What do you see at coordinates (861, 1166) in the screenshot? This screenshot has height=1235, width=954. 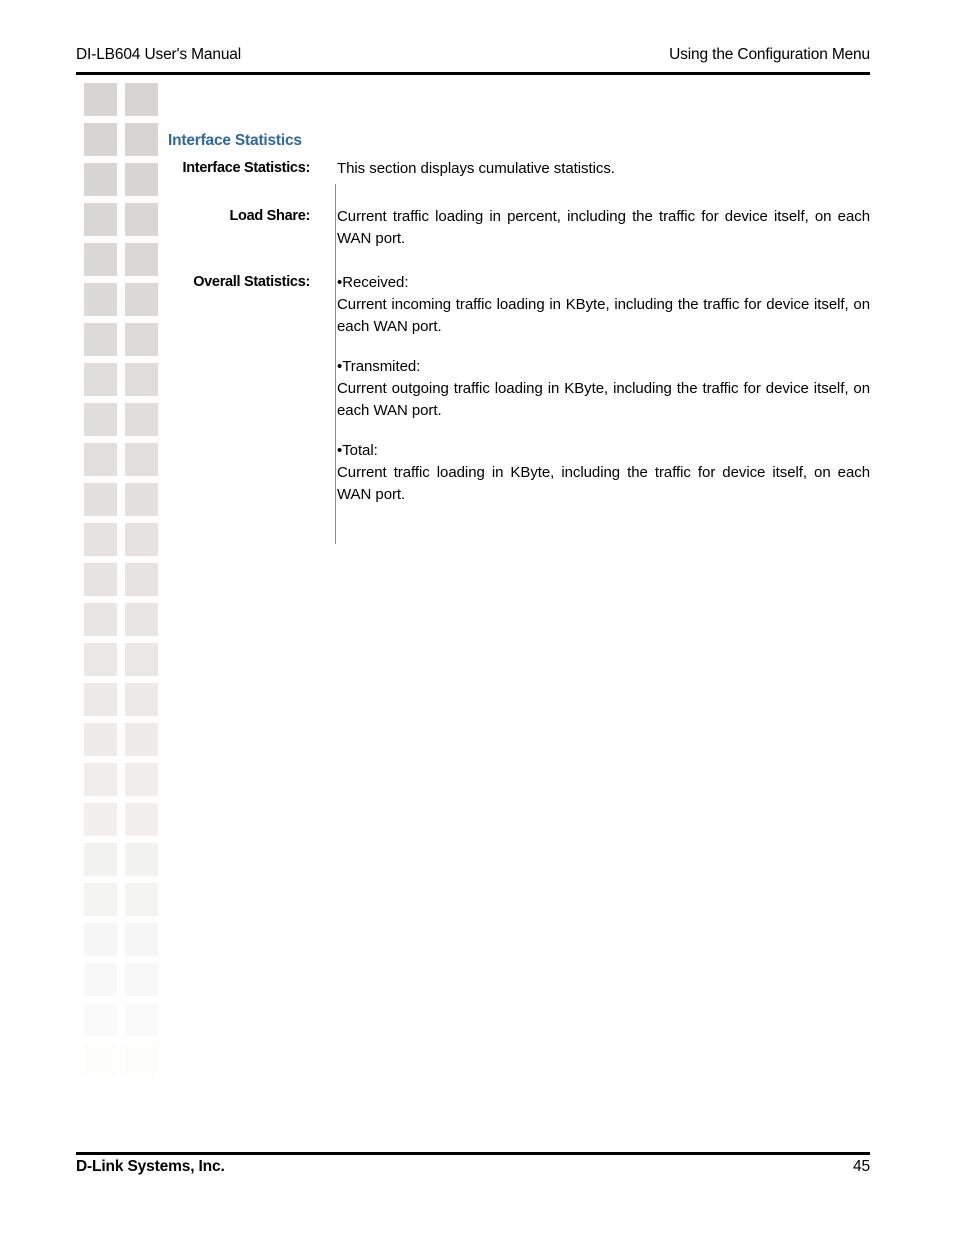 I see `page-number: 45` at bounding box center [861, 1166].